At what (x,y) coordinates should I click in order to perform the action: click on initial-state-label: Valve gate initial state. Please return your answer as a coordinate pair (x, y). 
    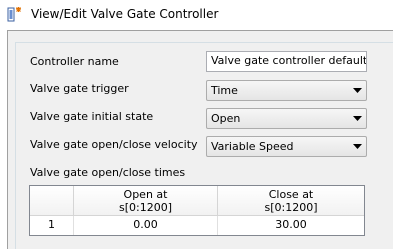
    Looking at the image, I should click on (92, 116).